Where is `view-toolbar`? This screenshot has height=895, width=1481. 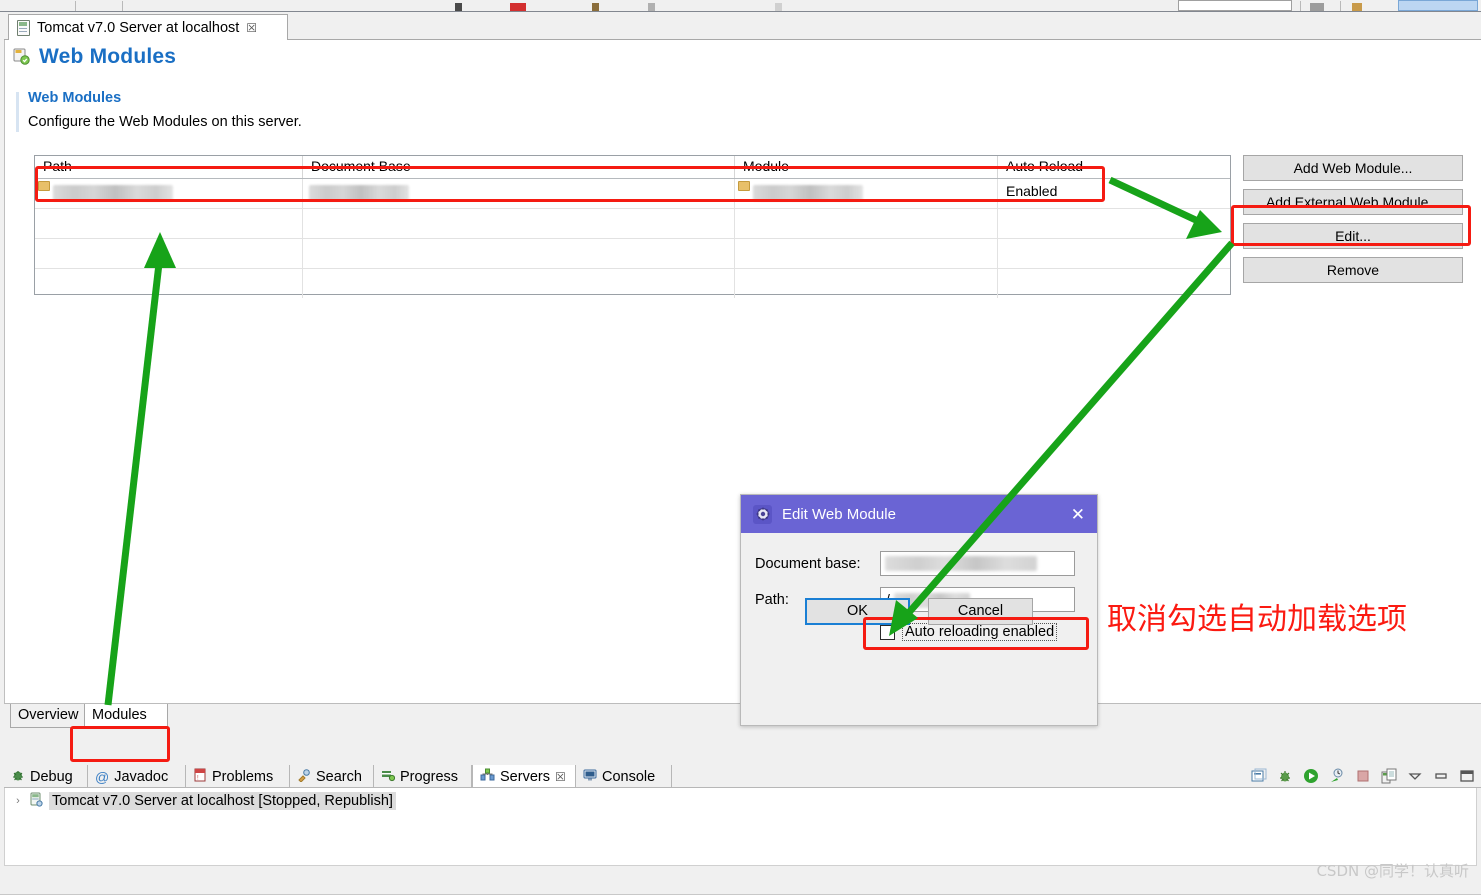 view-toolbar is located at coordinates (1363, 776).